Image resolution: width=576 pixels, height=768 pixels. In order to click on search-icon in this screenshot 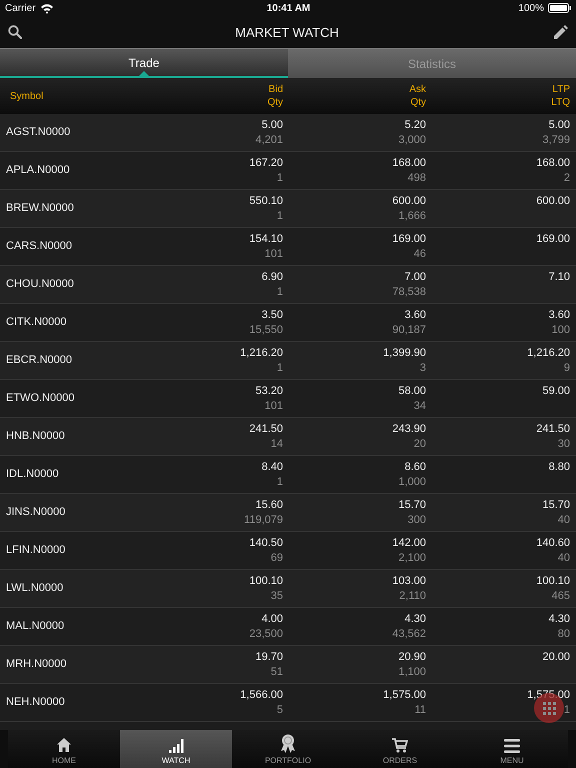, I will do `click(15, 32)`.